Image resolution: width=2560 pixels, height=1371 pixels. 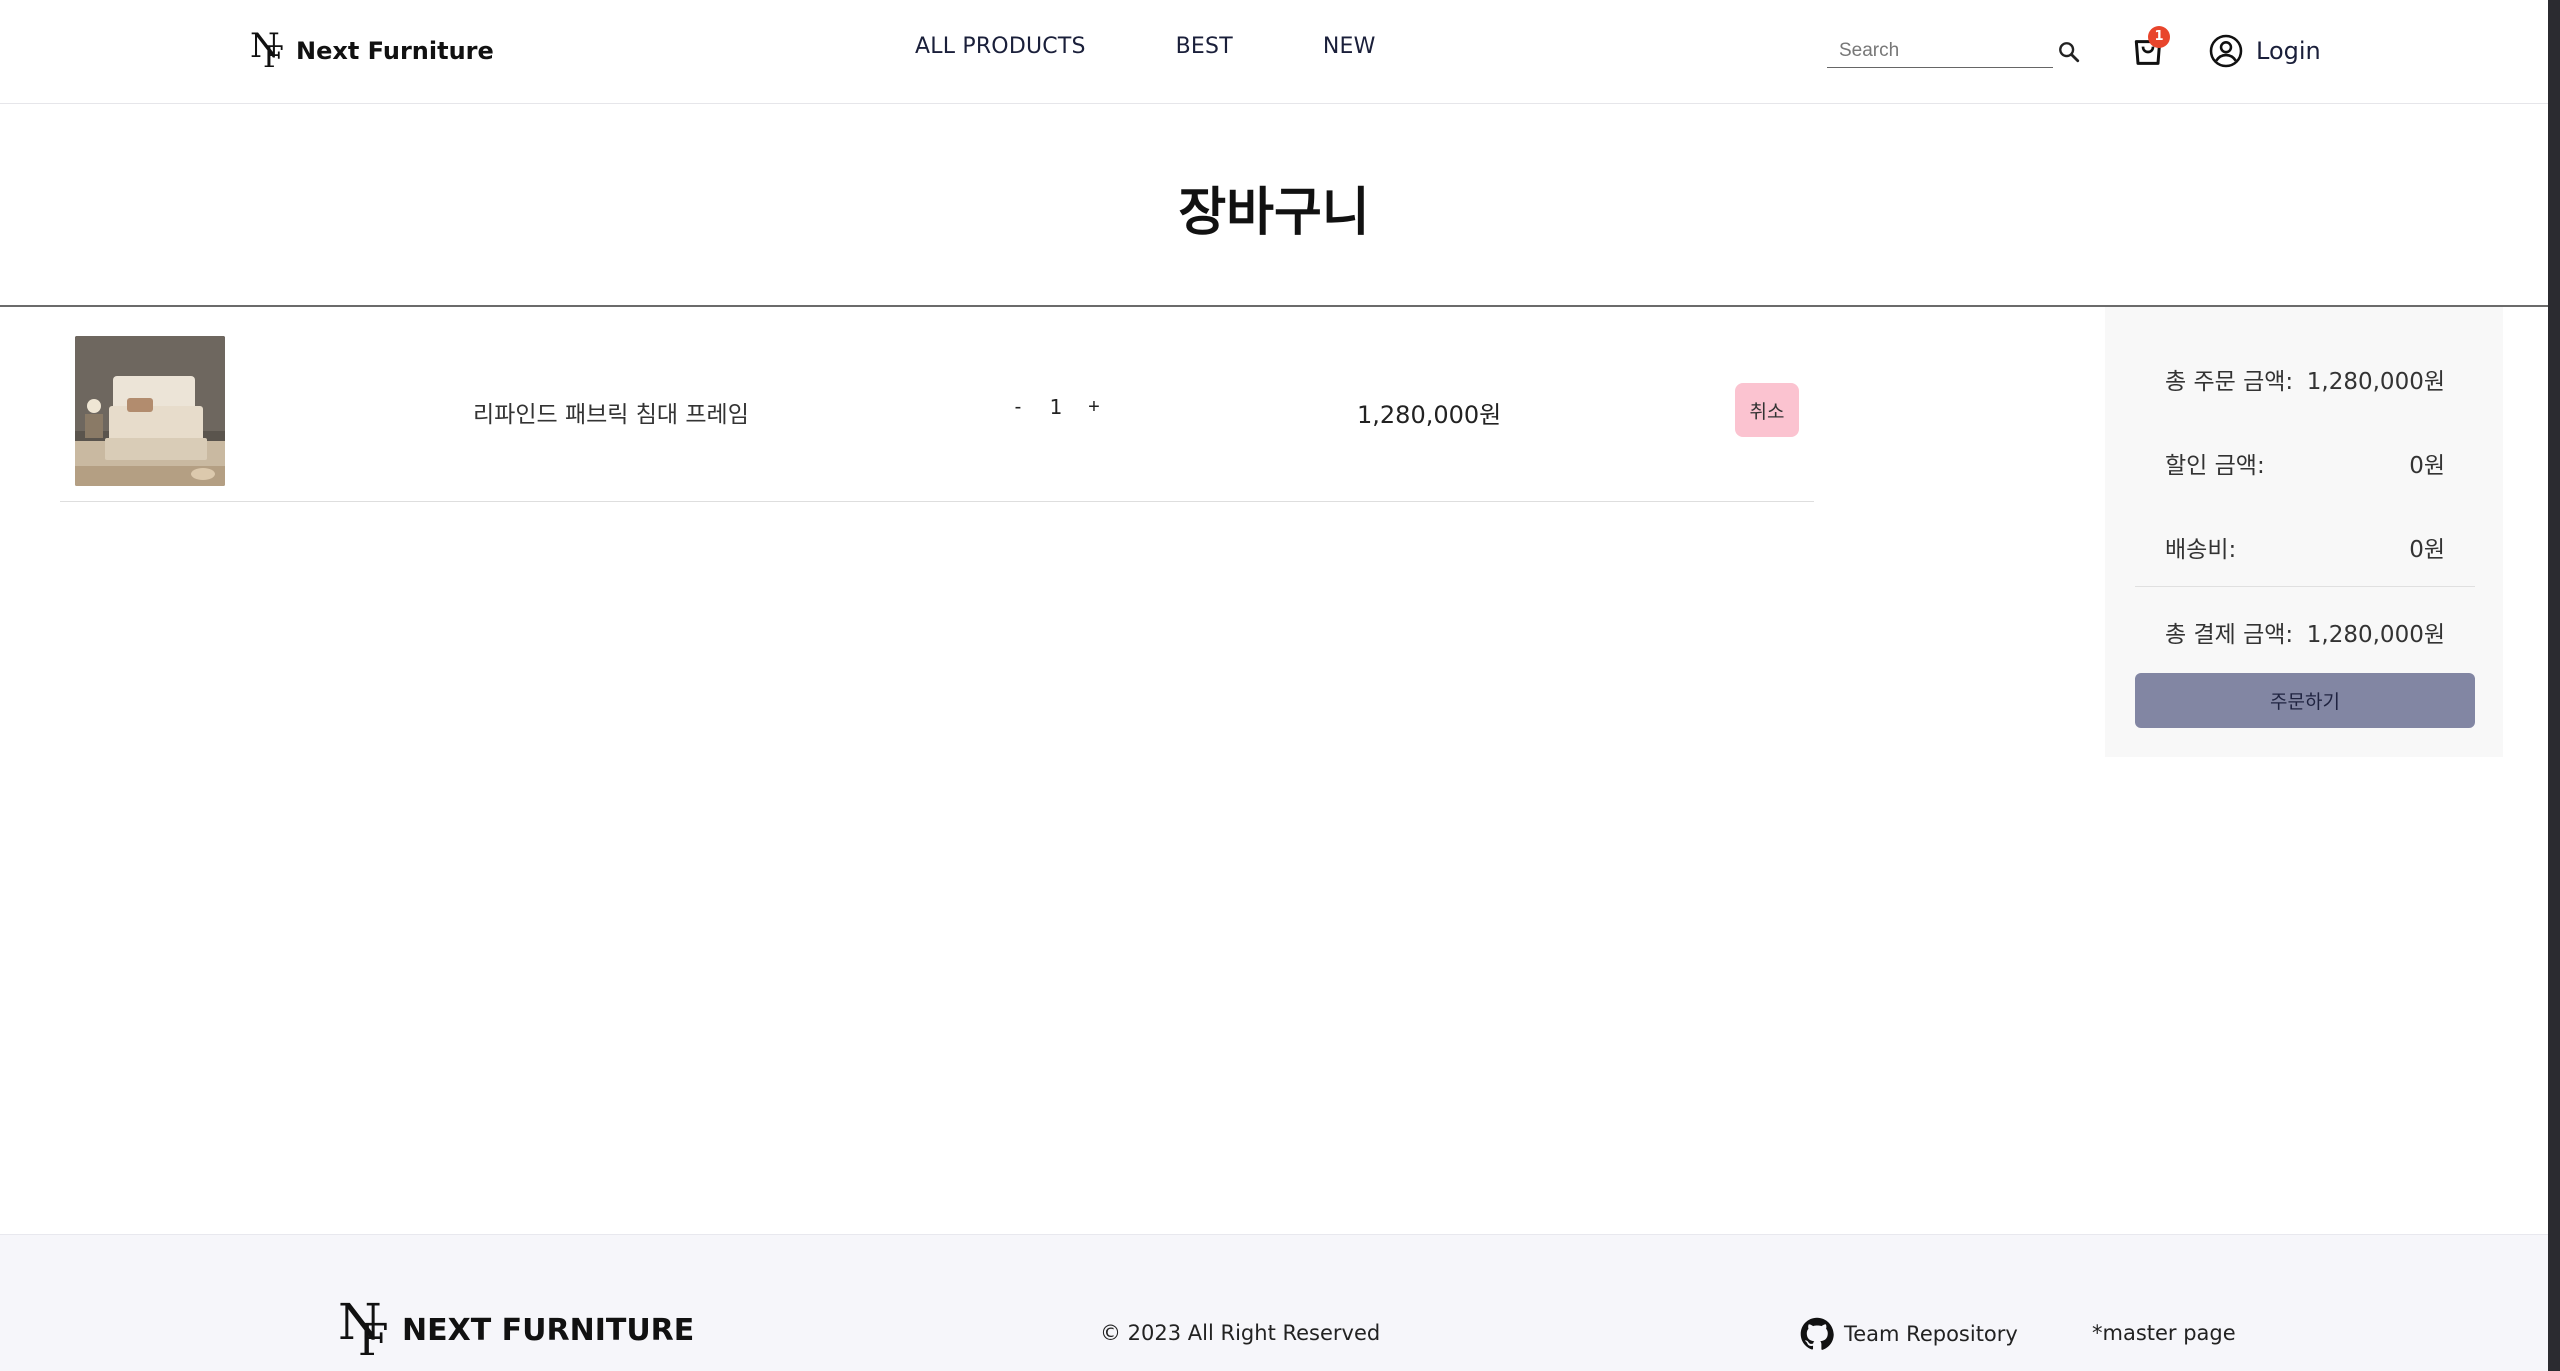 I want to click on team-repository-link: Team Repository, so click(x=1909, y=1334).